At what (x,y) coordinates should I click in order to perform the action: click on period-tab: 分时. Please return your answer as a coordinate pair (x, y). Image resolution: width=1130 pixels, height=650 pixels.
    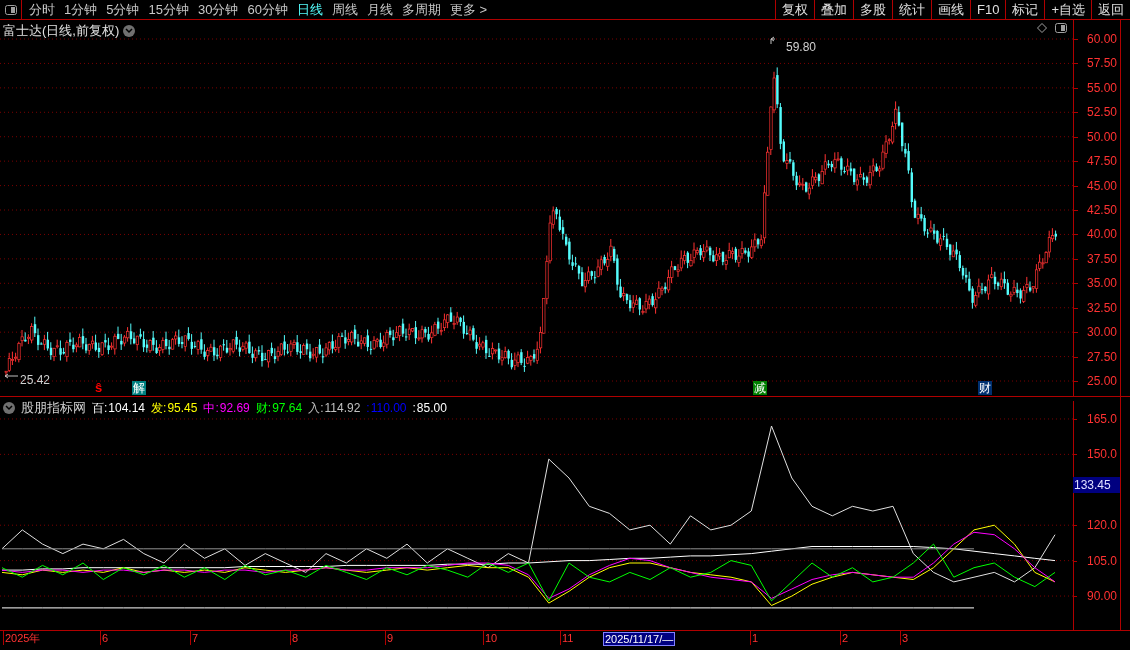
    Looking at the image, I should click on (42, 10).